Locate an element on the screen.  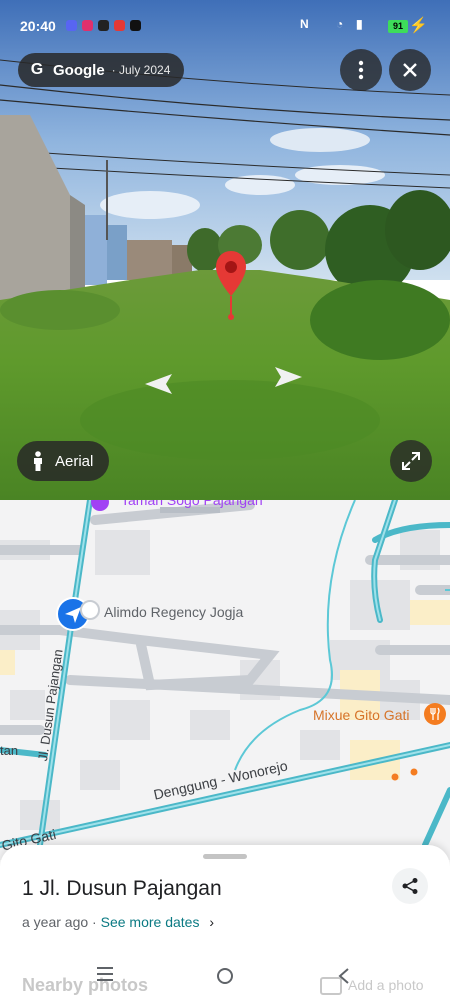
brand-label: Google is located at coordinates (79, 70).